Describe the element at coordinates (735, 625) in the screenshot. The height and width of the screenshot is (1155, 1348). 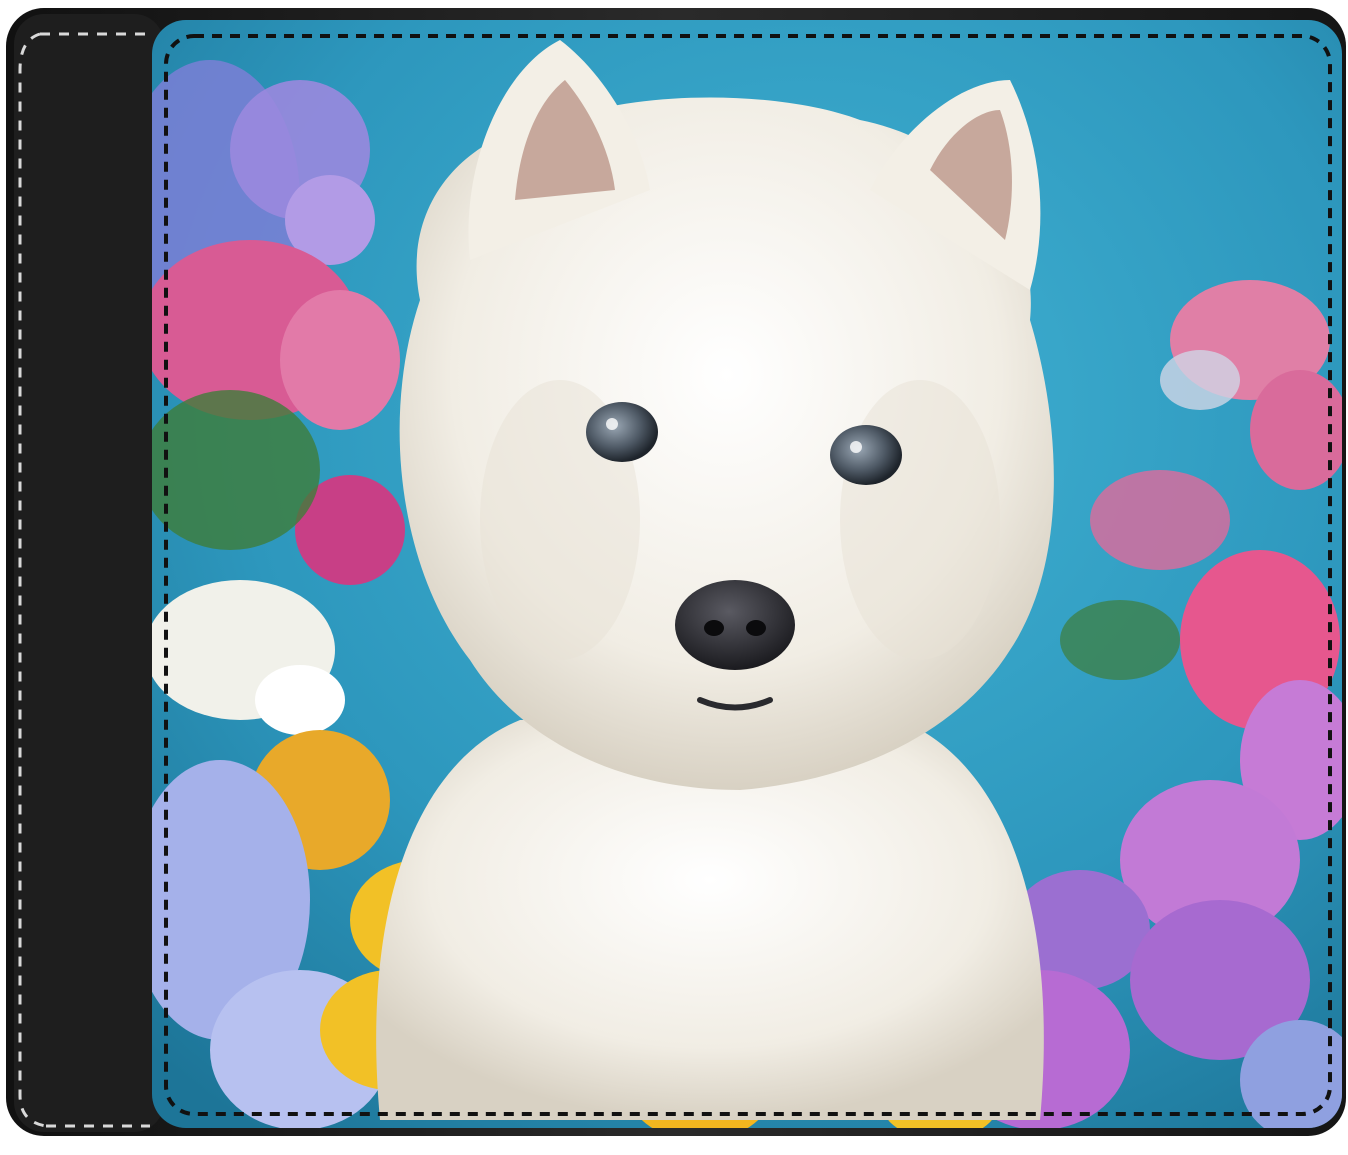
I see `dog-nose` at that location.